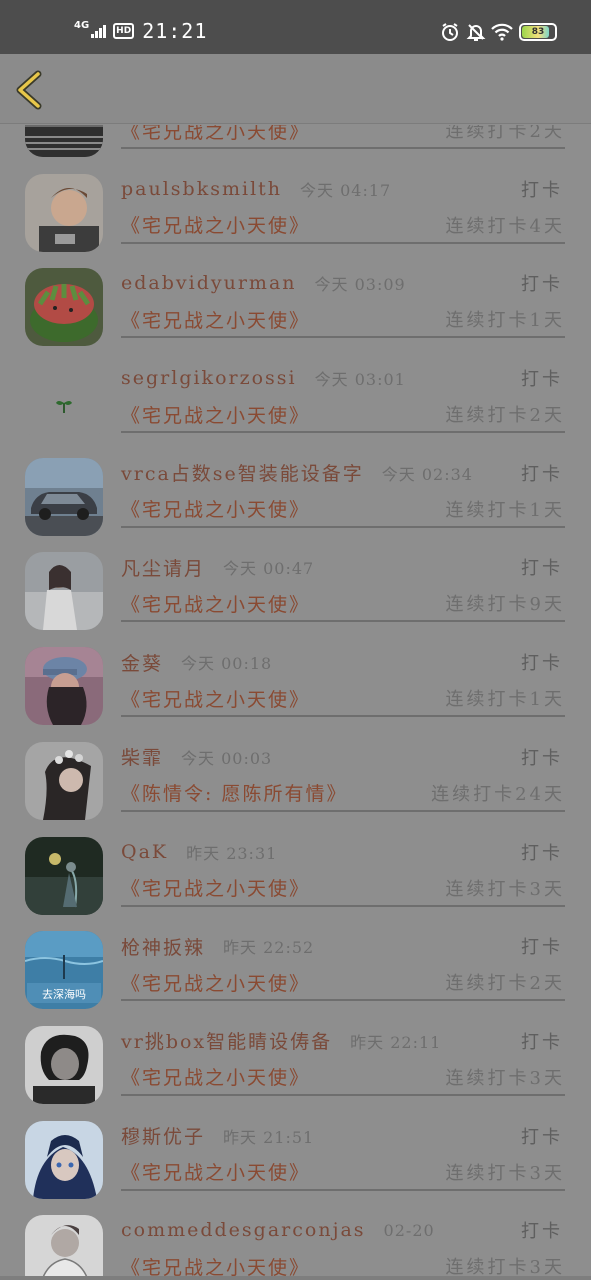 Image resolution: width=591 pixels, height=1280 pixels. What do you see at coordinates (295, 489) in the screenshot?
I see `checkin-row: vrca占数se智装能设备字 今天 02:34 打卡《宅兄战之小天使》 连续打卡1天` at bounding box center [295, 489].